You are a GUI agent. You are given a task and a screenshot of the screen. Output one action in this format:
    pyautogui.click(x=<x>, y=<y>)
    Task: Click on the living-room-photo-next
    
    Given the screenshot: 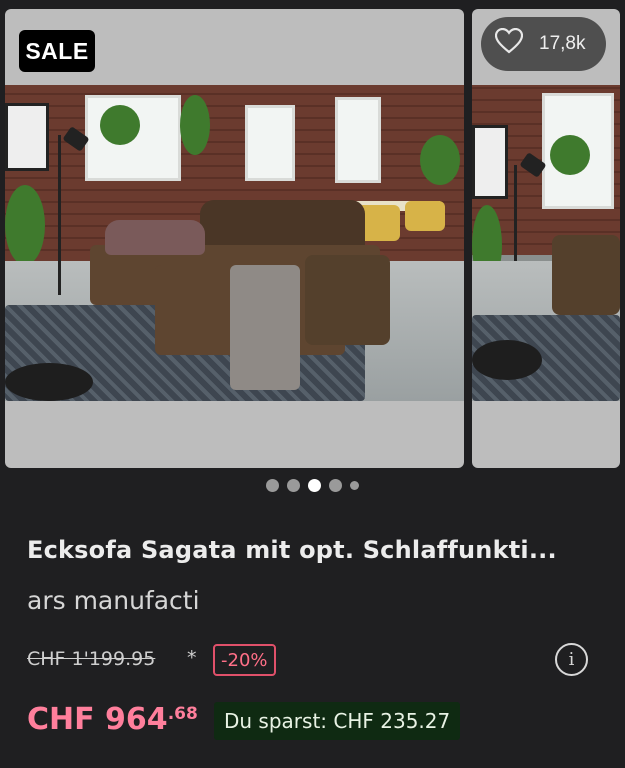 What is the action you would take?
    pyautogui.click(x=546, y=243)
    